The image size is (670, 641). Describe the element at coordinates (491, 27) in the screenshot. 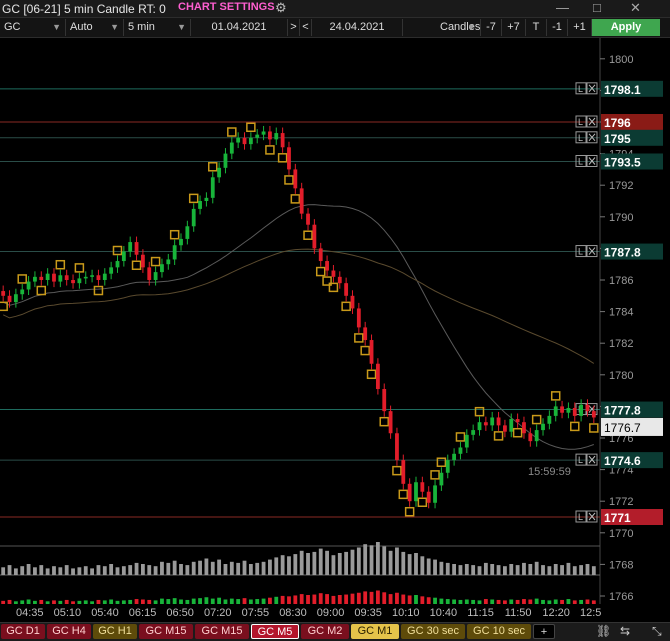

I see `minus7-button: -7` at that location.